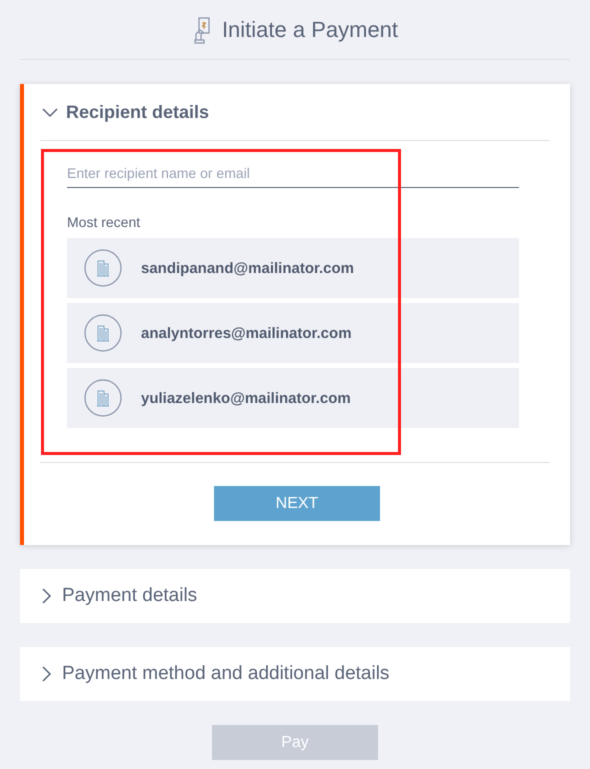 This screenshot has height=769, width=590. What do you see at coordinates (104, 222) in the screenshot?
I see `recent-label: Most recent` at bounding box center [104, 222].